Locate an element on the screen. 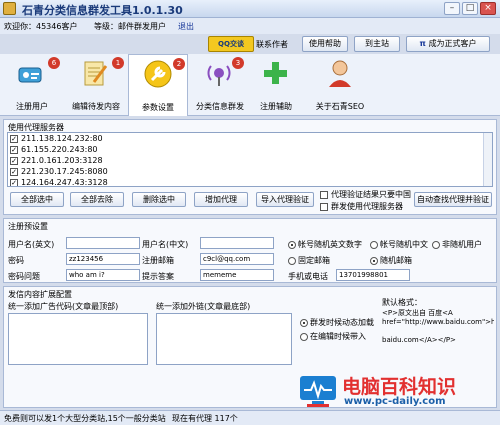 Image resolution: width=500 pixels, height=425 pixels. password-field: zz123456 is located at coordinates (103, 259).